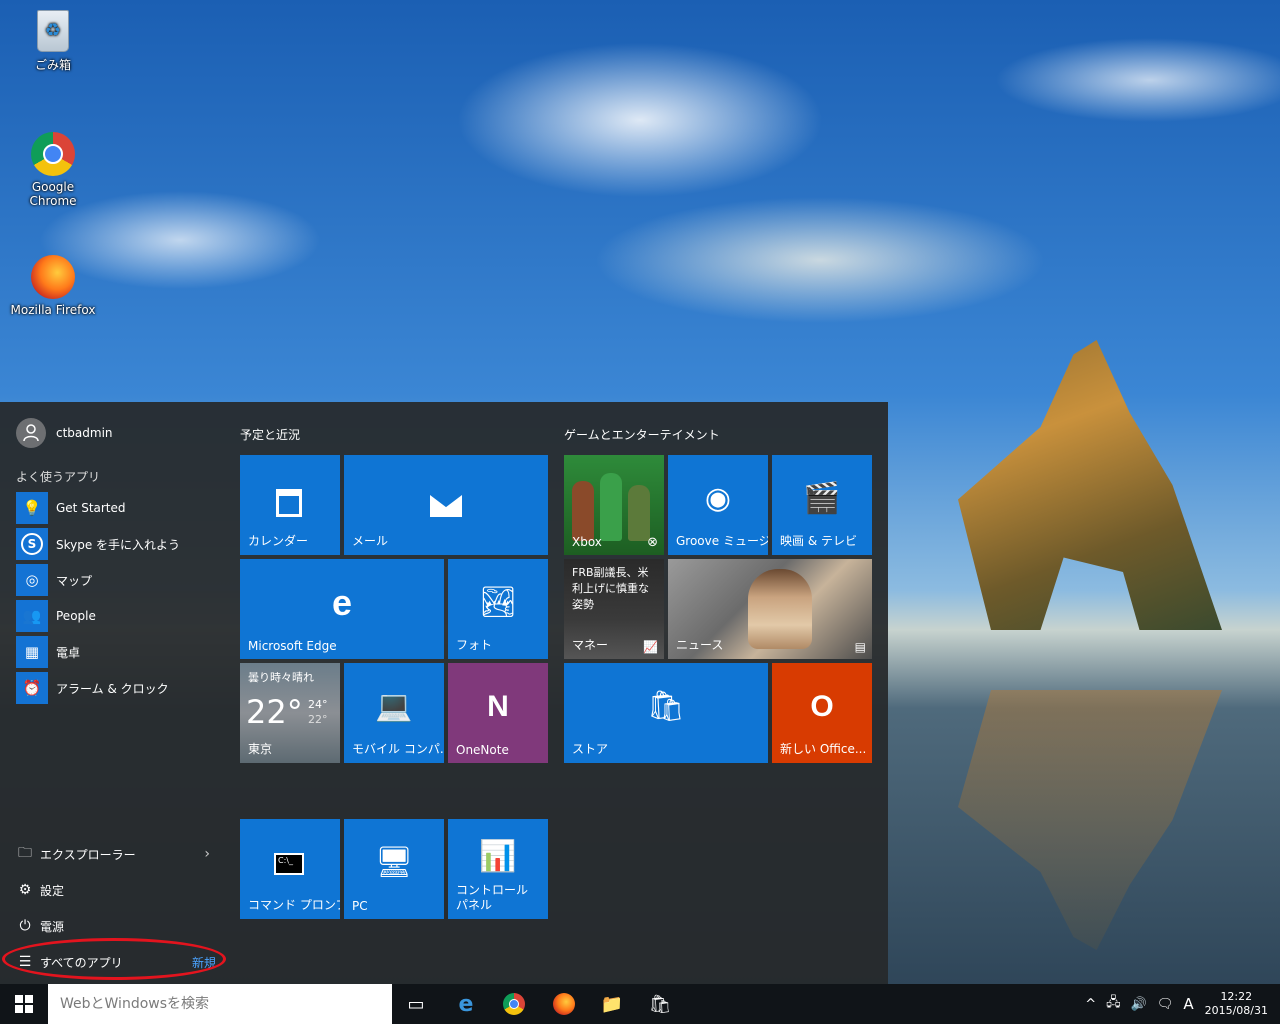 Image resolution: width=1280 pixels, height=1024 pixels. Describe the element at coordinates (98, 616) in the screenshot. I see `app-item-people: 👥 People` at that location.